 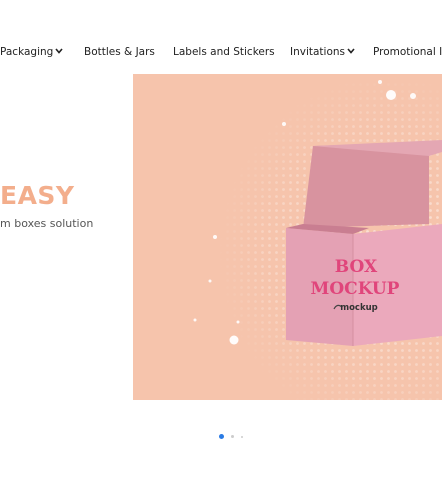 I want to click on nav-item-labels-stickers: Labels and Stickers, so click(x=224, y=52).